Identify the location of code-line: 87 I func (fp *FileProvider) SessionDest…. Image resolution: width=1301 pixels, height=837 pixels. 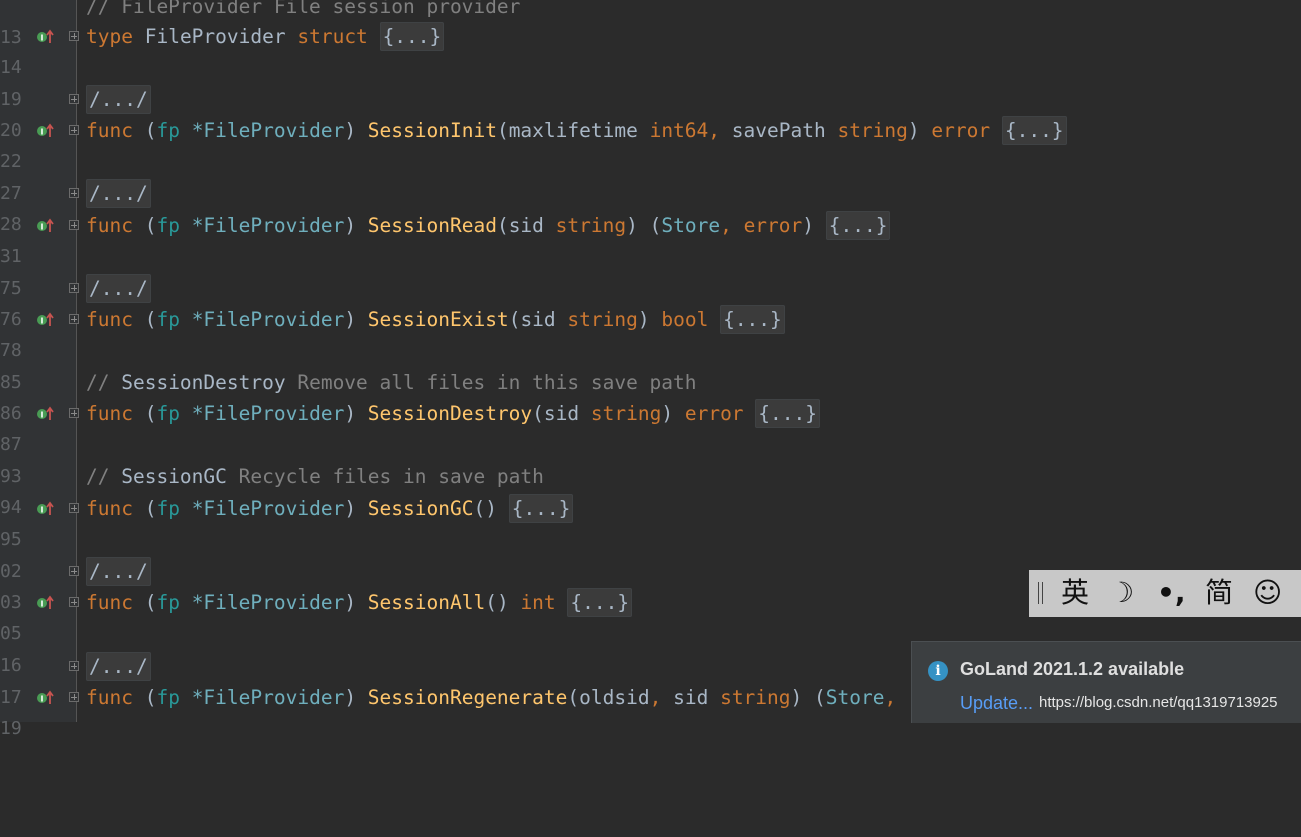
(650, 426).